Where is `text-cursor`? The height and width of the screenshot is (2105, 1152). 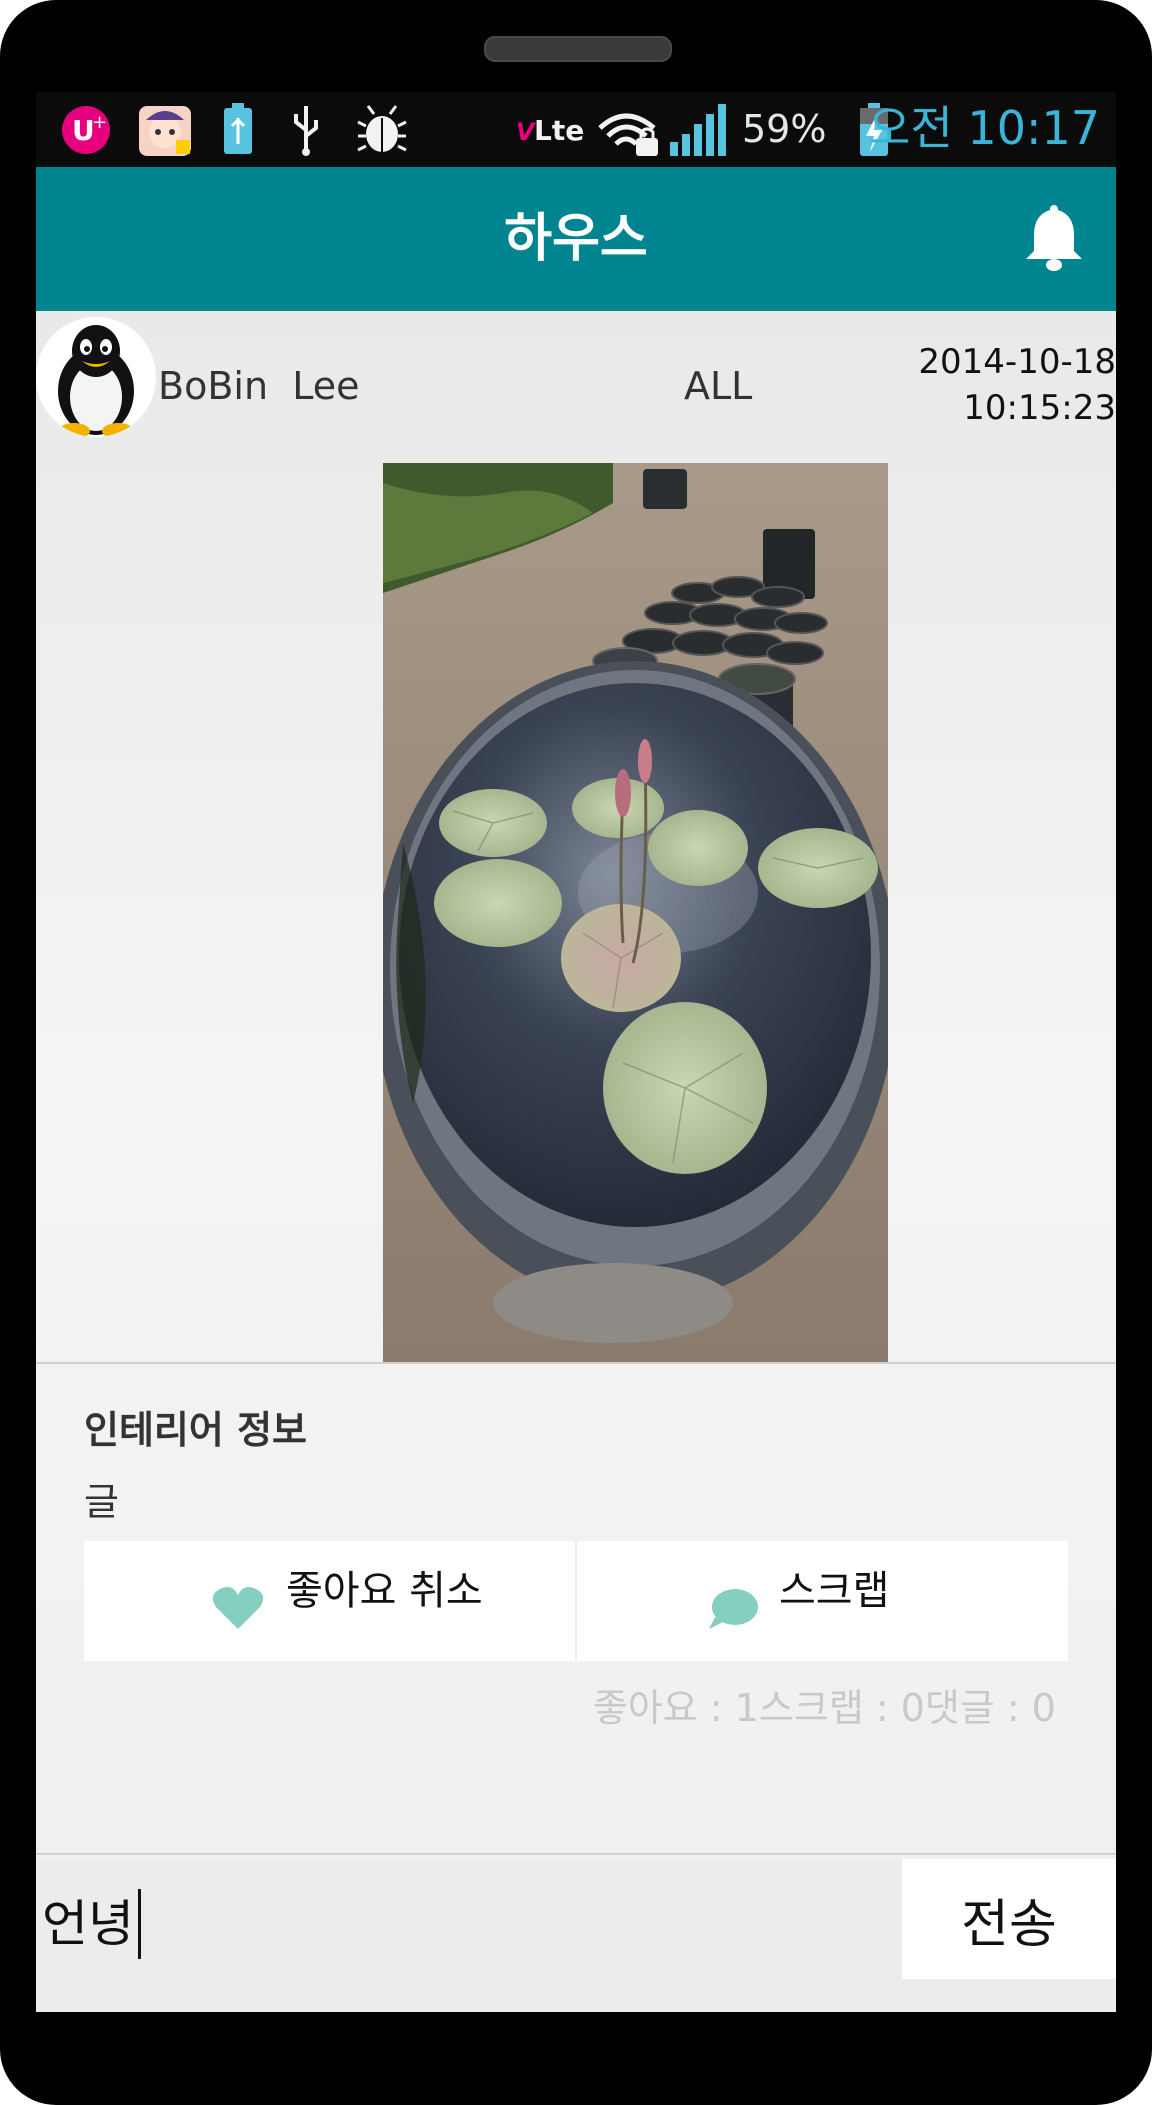 text-cursor is located at coordinates (139, 1924).